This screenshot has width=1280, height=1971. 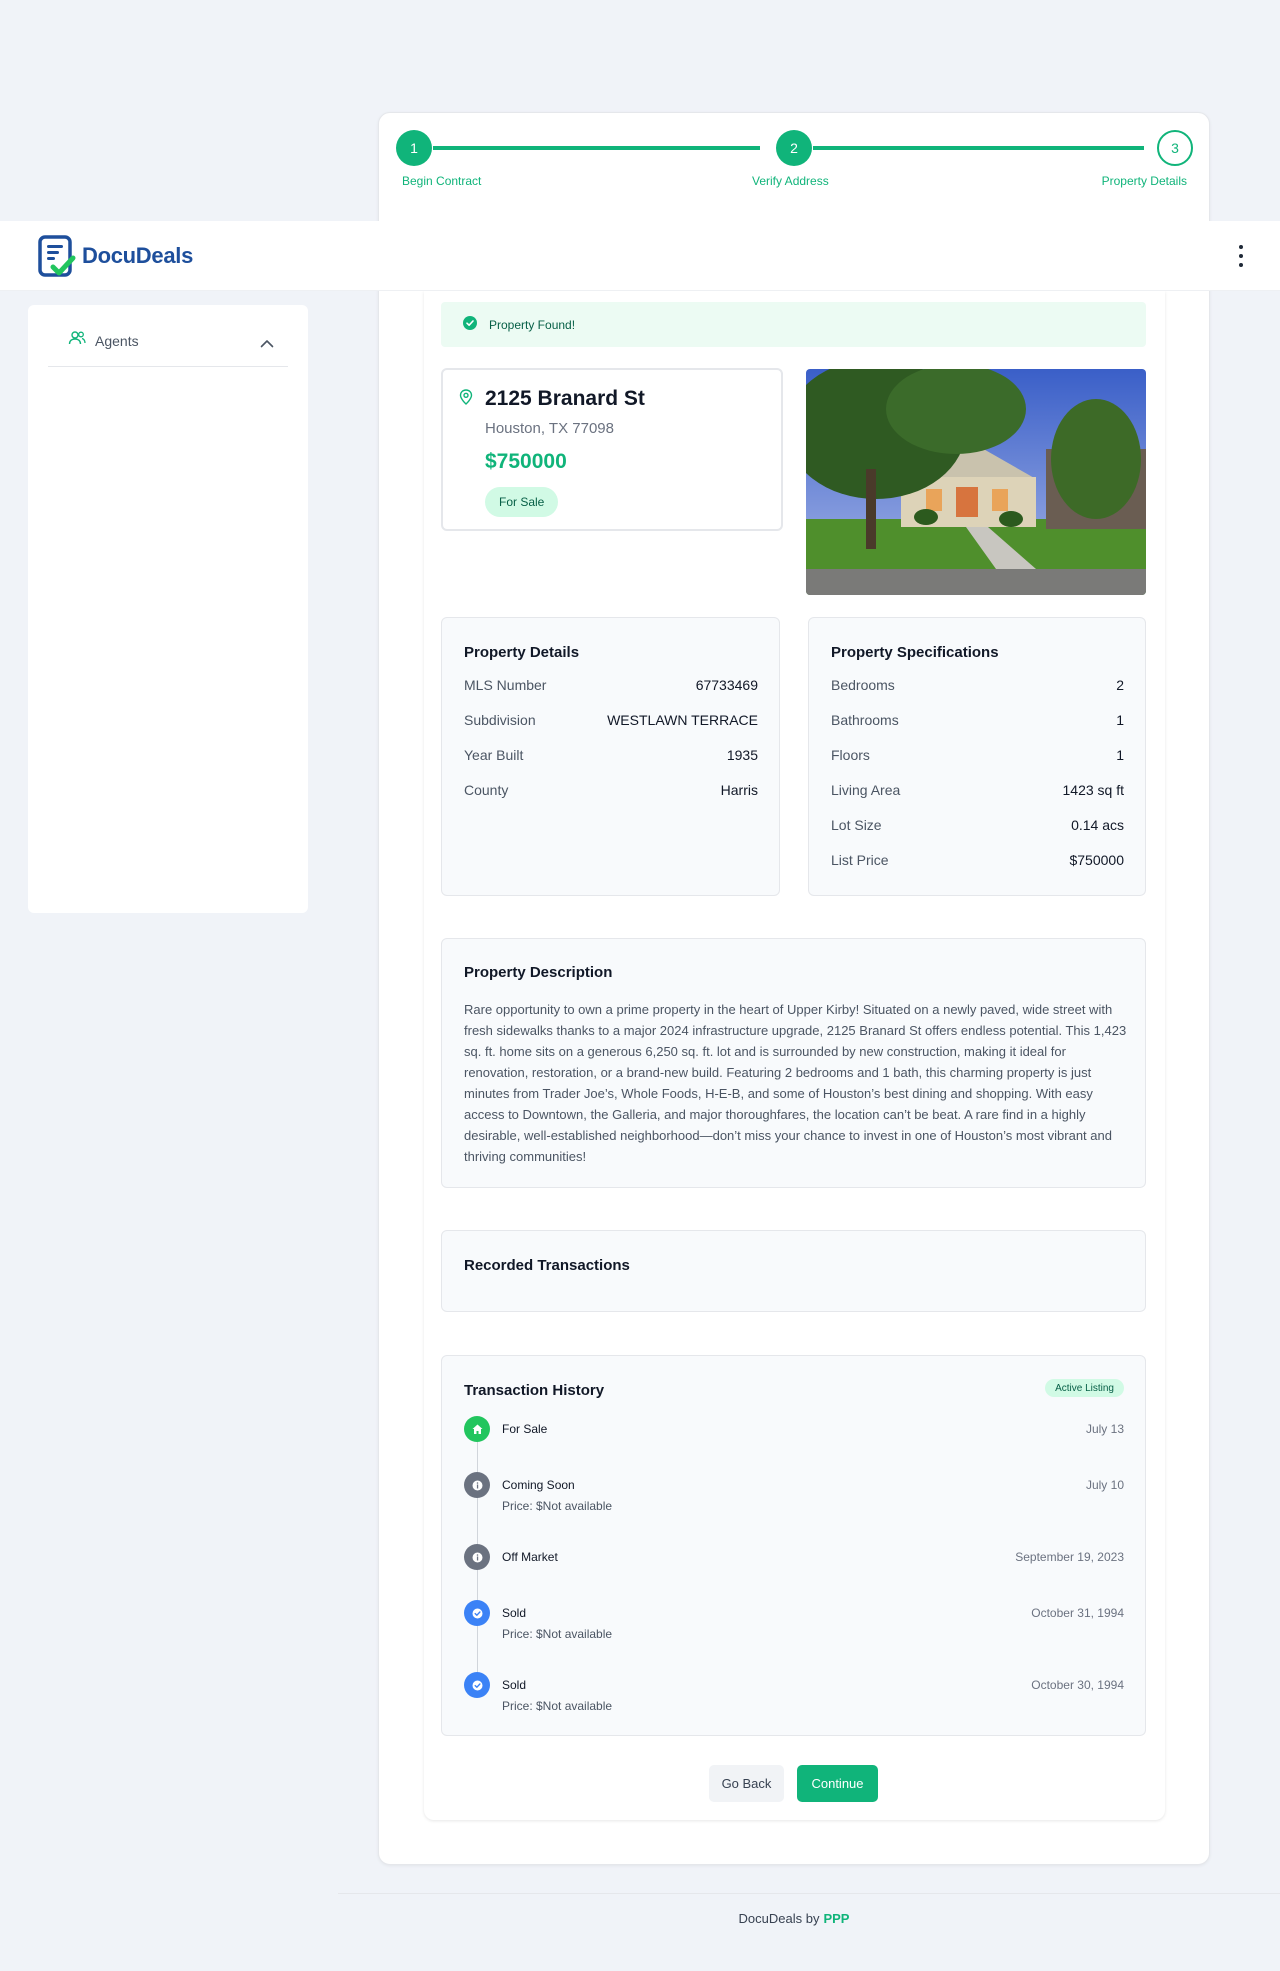 I want to click on event-date: October 31, 1994, so click(x=1077, y=1613).